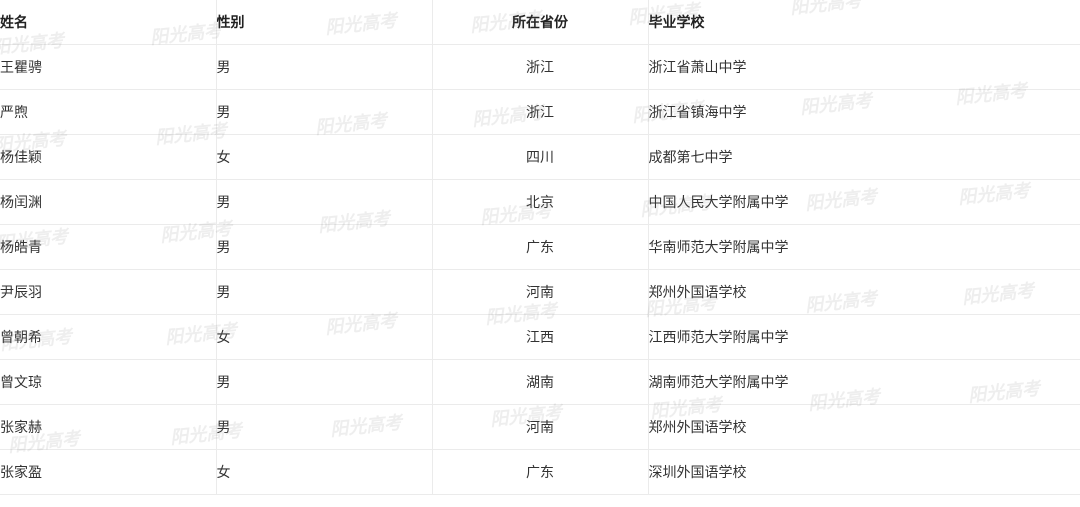 The image size is (1080, 507). What do you see at coordinates (108, 247) in the screenshot?
I see `cell-name: 杨皓青` at bounding box center [108, 247].